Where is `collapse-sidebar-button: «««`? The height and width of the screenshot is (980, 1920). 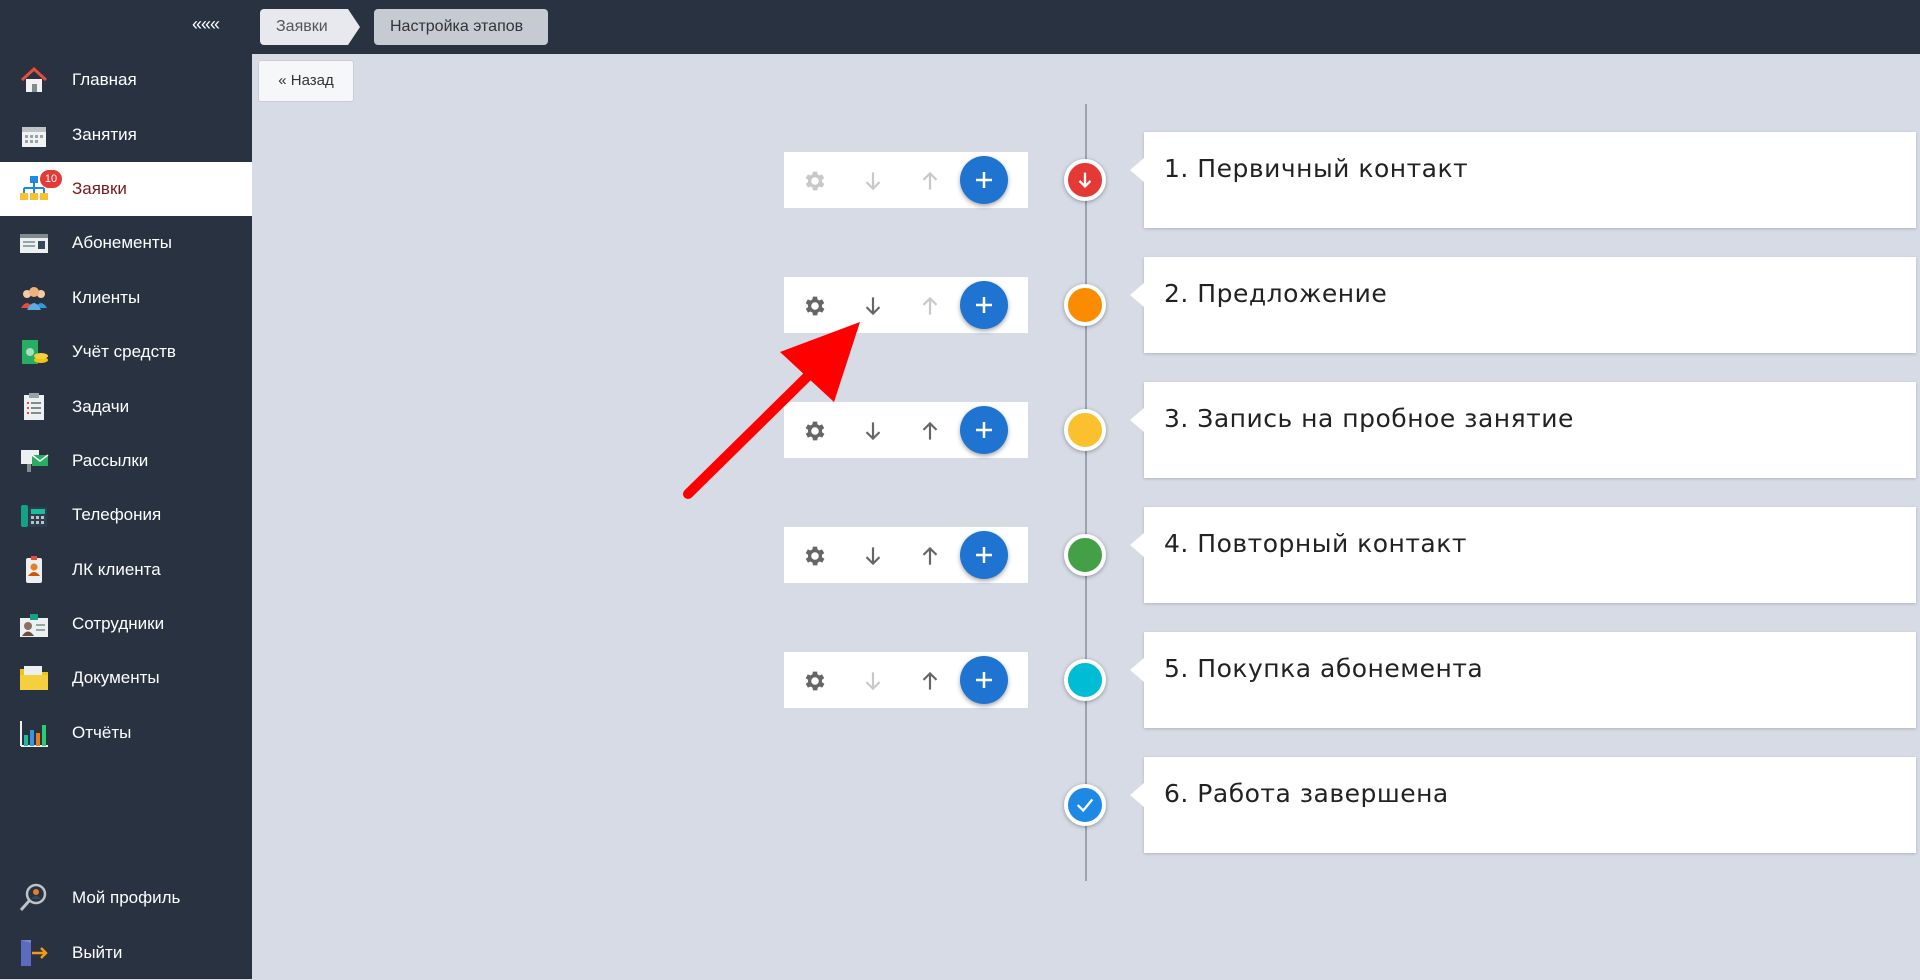
collapse-sidebar-button: ««« is located at coordinates (206, 24).